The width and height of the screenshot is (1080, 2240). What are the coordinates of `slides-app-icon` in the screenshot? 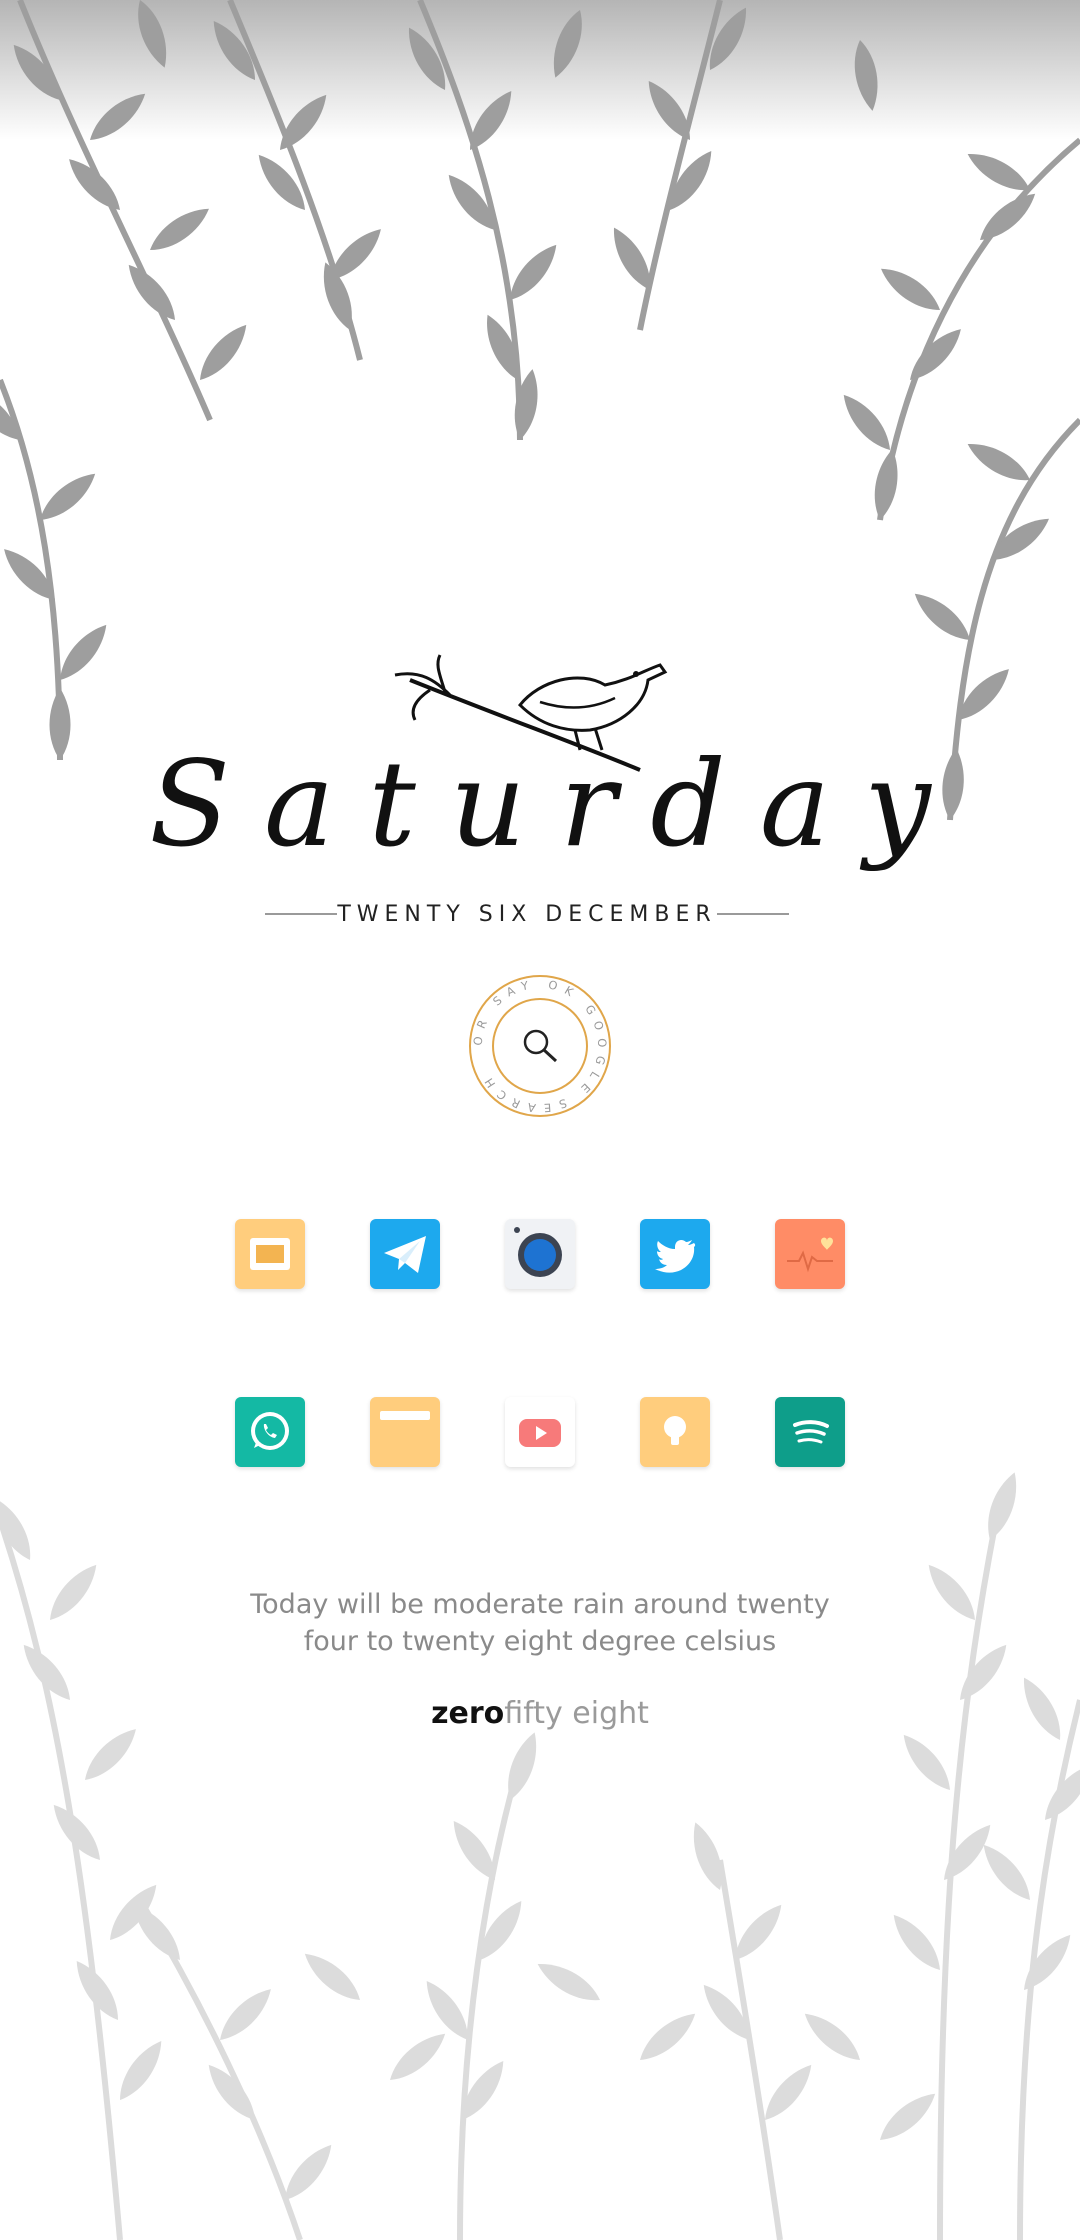 It's located at (270, 1254).